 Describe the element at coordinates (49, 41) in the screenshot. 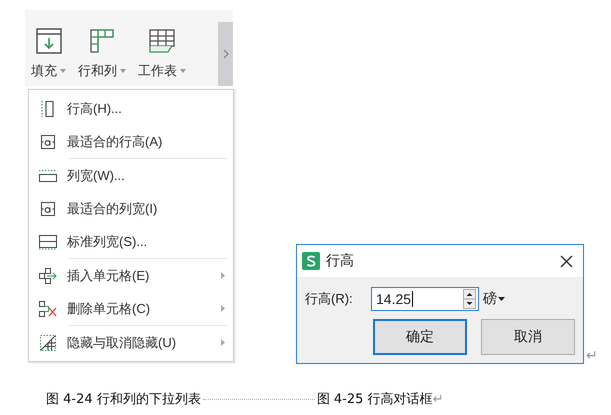

I see `fill-down-icon` at that location.